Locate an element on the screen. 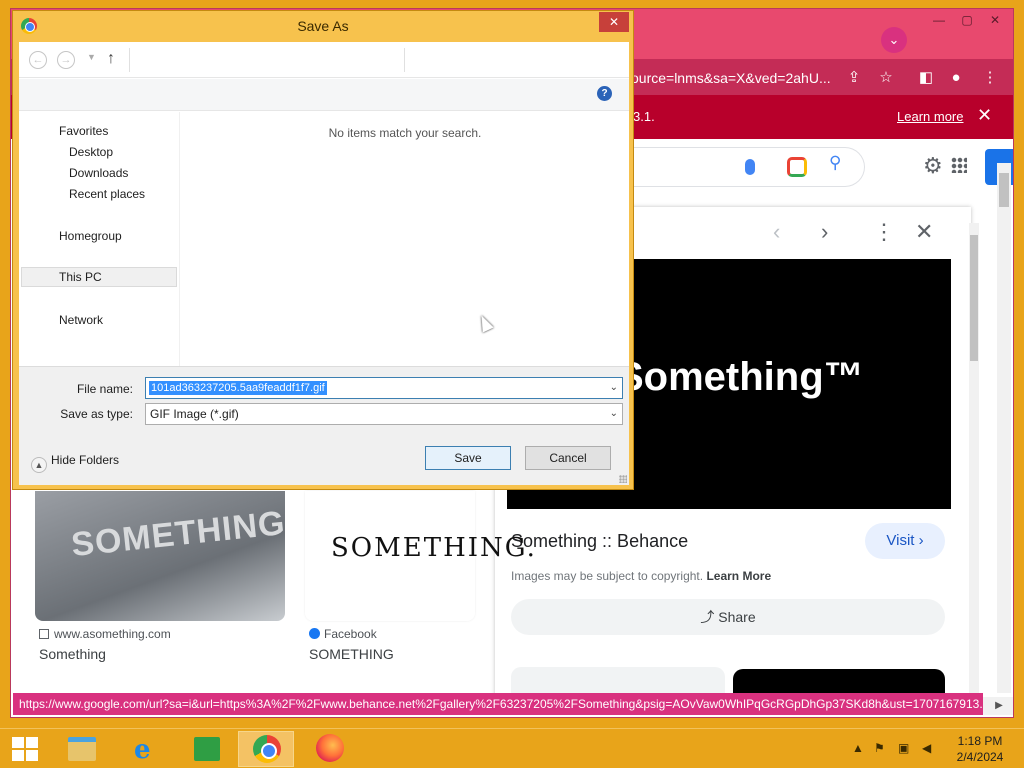 The image size is (1024, 768). maximize-button: ▢ is located at coordinates (967, 20).